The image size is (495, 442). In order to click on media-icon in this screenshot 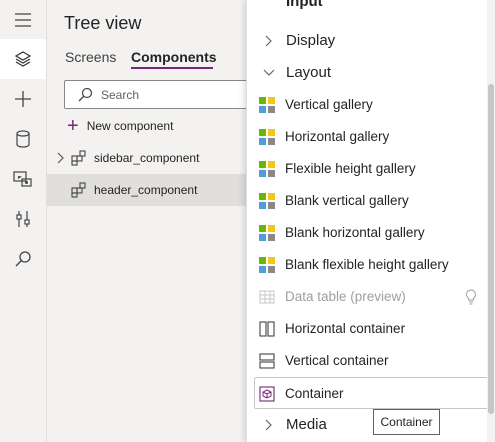, I will do `click(22, 179)`.